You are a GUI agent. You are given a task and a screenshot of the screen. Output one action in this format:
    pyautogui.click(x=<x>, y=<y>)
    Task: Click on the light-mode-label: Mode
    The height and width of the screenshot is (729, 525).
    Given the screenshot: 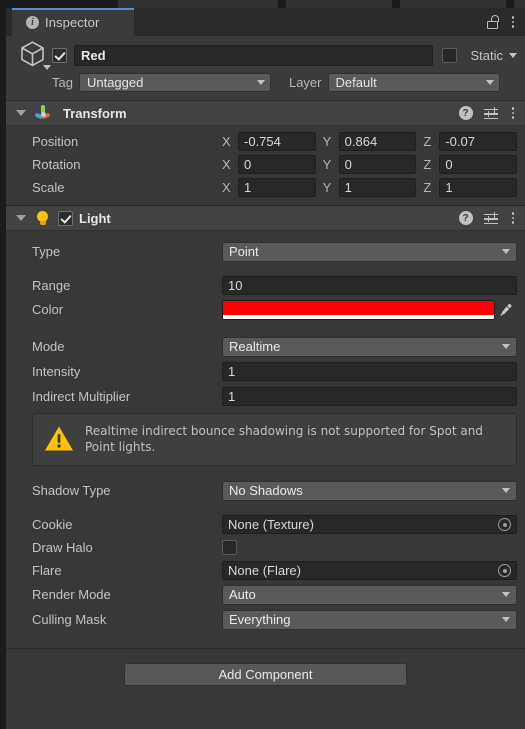 What is the action you would take?
    pyautogui.click(x=48, y=346)
    